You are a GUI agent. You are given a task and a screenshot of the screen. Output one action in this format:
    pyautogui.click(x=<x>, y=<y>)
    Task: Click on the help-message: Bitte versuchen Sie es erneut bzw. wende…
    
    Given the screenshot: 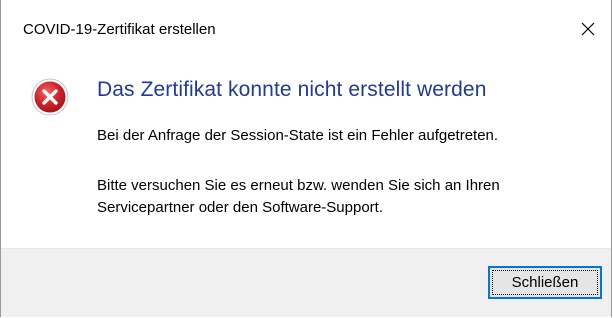 What is the action you would take?
    pyautogui.click(x=298, y=197)
    